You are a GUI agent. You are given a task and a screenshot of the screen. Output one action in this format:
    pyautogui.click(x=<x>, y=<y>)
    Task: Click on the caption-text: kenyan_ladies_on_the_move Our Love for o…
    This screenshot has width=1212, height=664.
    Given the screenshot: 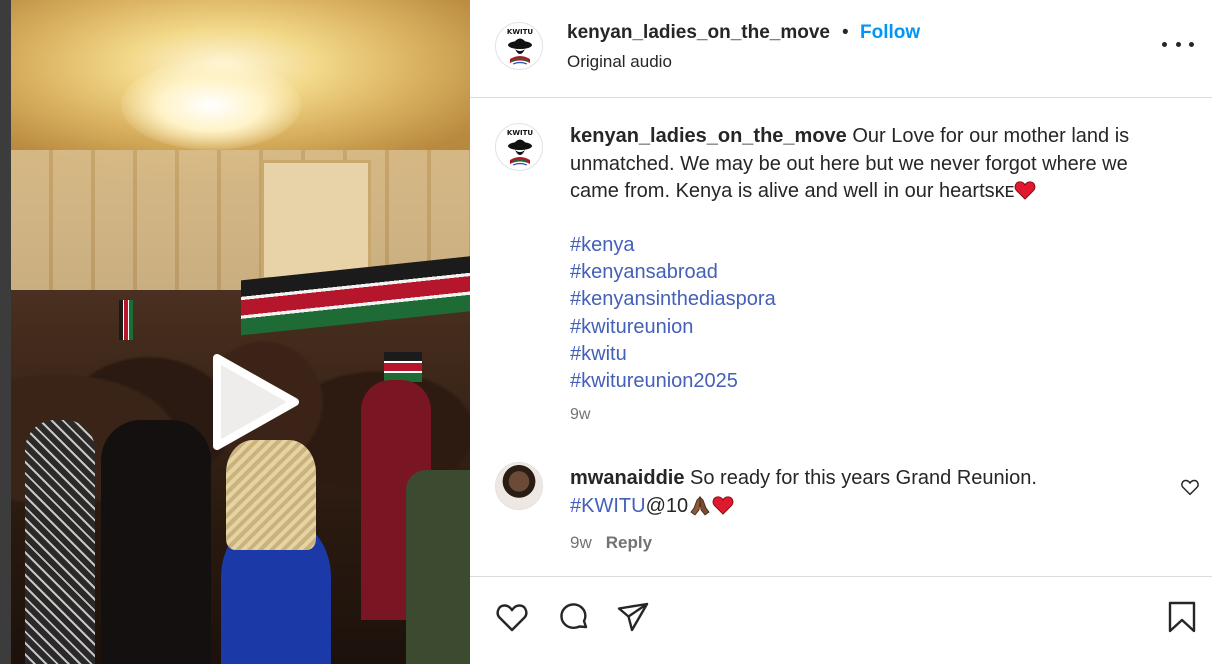 What is the action you would take?
    pyautogui.click(x=875, y=164)
    